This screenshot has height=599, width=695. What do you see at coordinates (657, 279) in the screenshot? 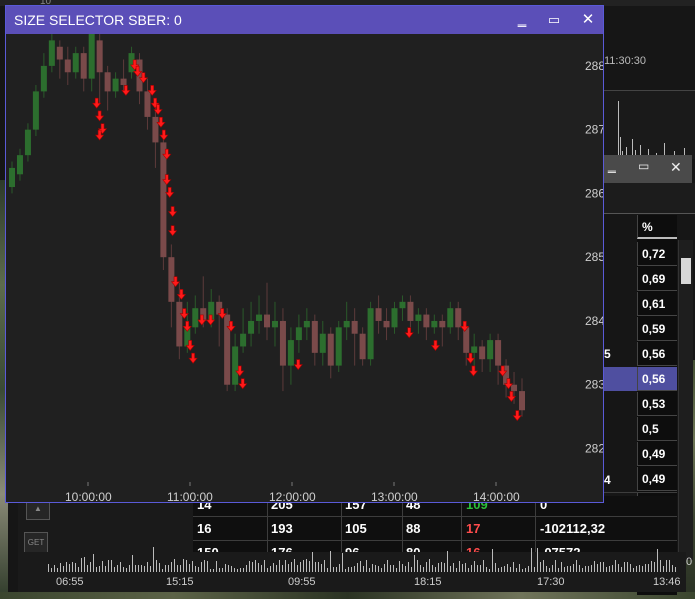
I see `percent-cell: 0,69` at bounding box center [657, 279].